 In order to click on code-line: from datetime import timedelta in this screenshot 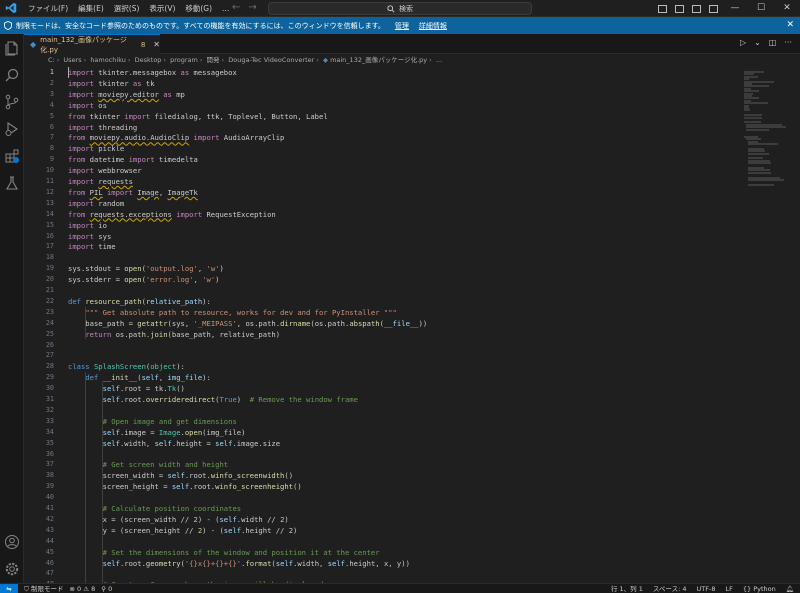, I will do `click(133, 159)`.